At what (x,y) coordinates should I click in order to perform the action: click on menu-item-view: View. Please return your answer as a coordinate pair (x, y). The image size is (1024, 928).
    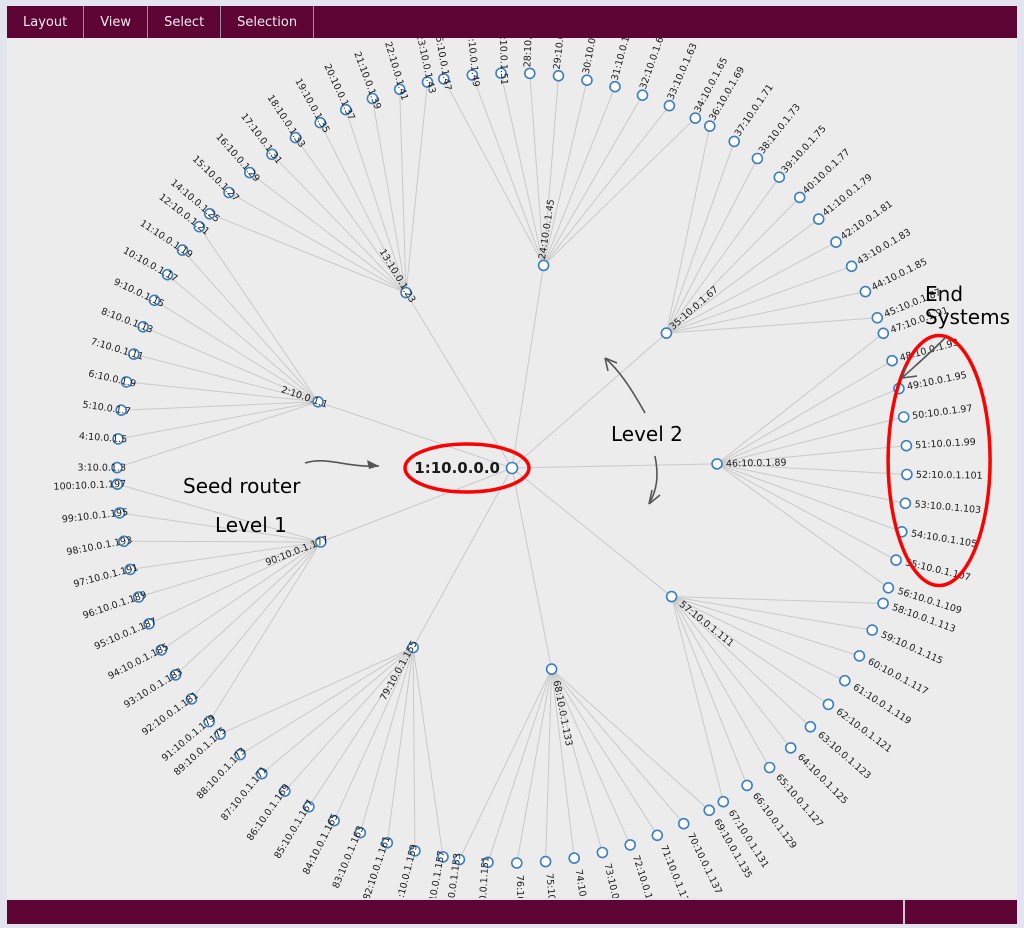
    Looking at the image, I should click on (116, 22).